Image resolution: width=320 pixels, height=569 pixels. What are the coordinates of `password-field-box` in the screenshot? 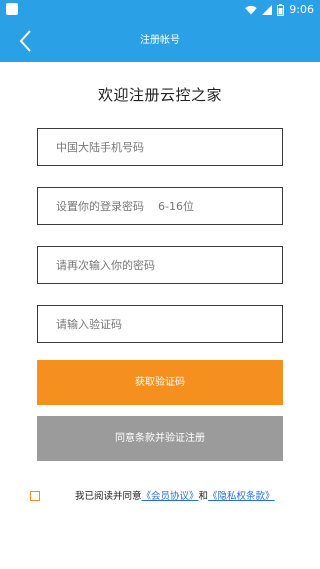 It's located at (160, 206).